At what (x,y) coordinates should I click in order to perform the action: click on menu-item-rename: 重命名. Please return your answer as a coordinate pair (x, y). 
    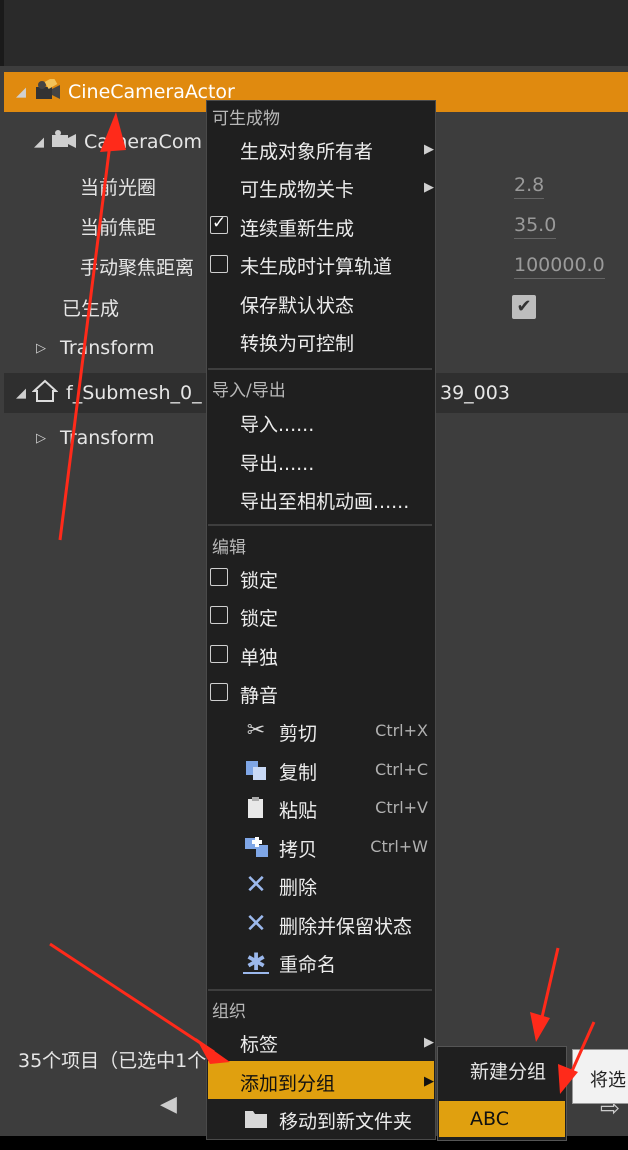
    Looking at the image, I should click on (307, 963).